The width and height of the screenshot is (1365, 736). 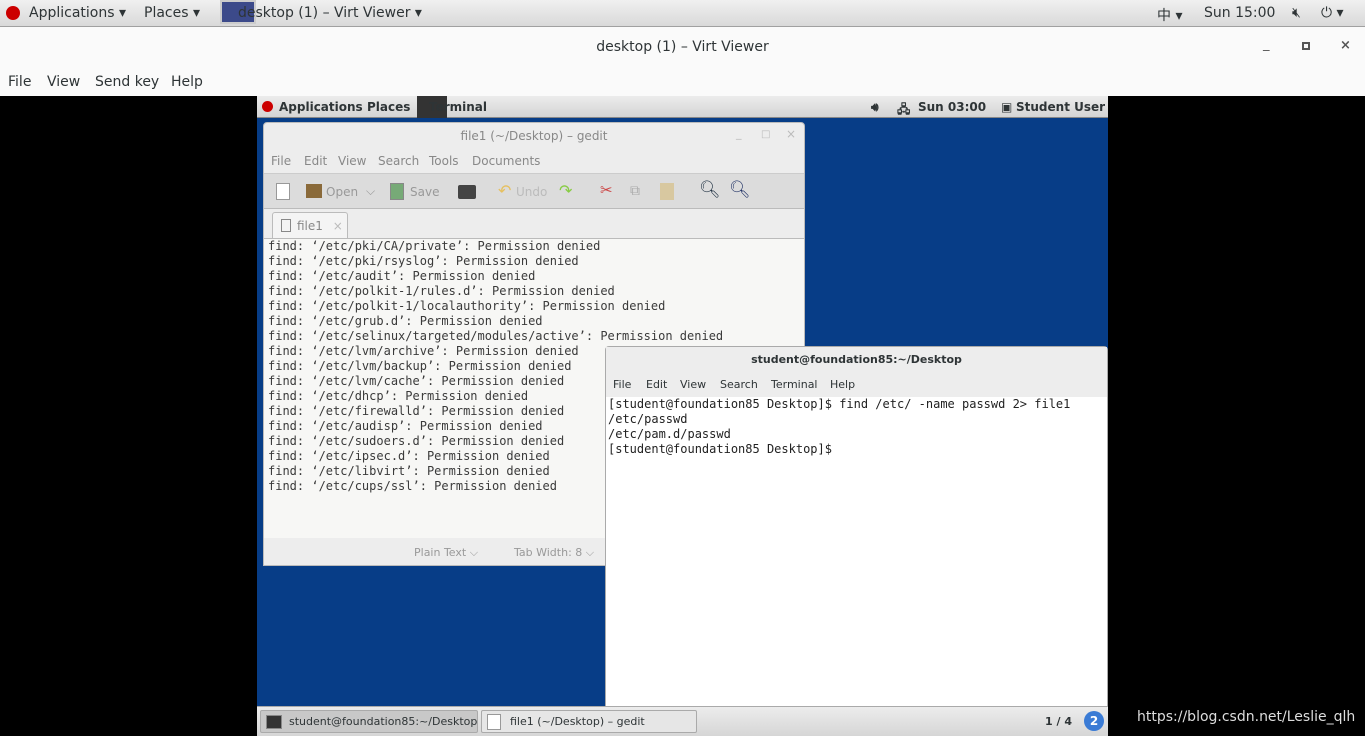 What do you see at coordinates (77, 13) in the screenshot?
I see `applications-menu: Applications ▾` at bounding box center [77, 13].